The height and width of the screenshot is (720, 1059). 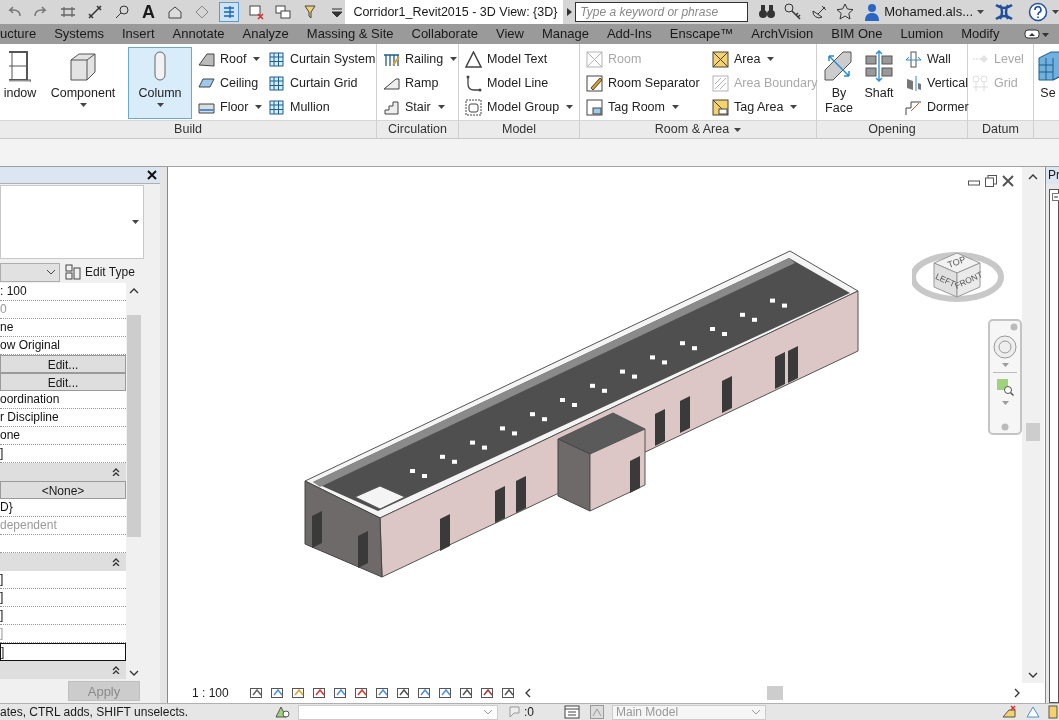 What do you see at coordinates (701, 34) in the screenshot?
I see `ribbon-tab: Enscape™` at bounding box center [701, 34].